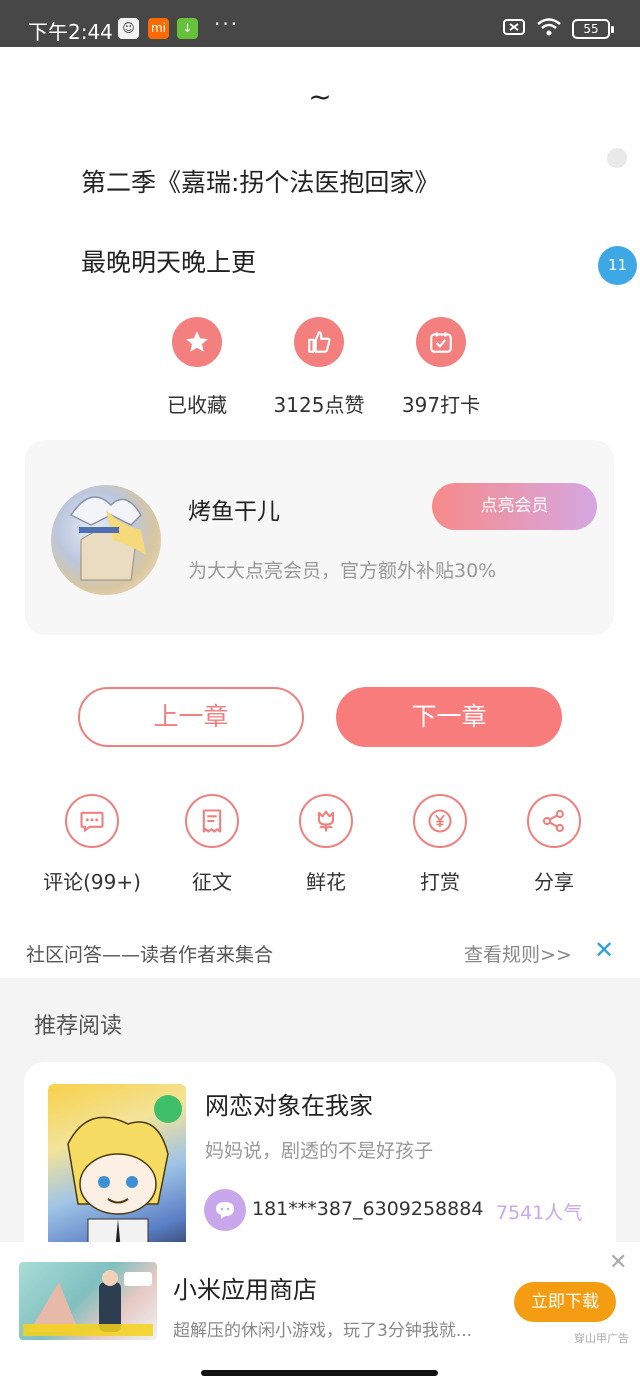 This screenshot has width=640, height=1387. What do you see at coordinates (593, 29) in the screenshot?
I see `battery-icon: 55` at bounding box center [593, 29].